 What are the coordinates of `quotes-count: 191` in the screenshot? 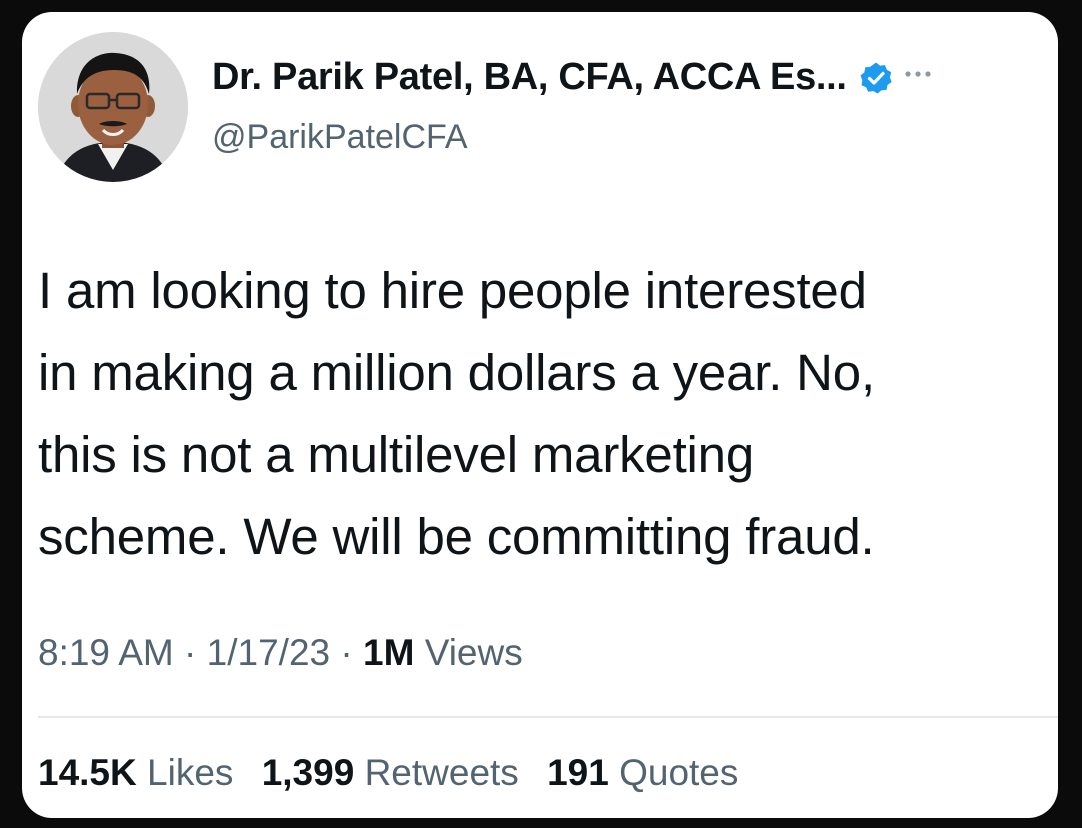 It's located at (578, 772).